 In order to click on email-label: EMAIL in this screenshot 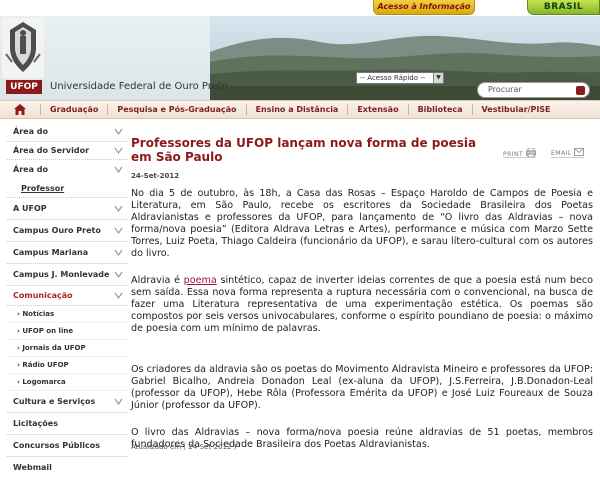, I will do `click(561, 153)`.